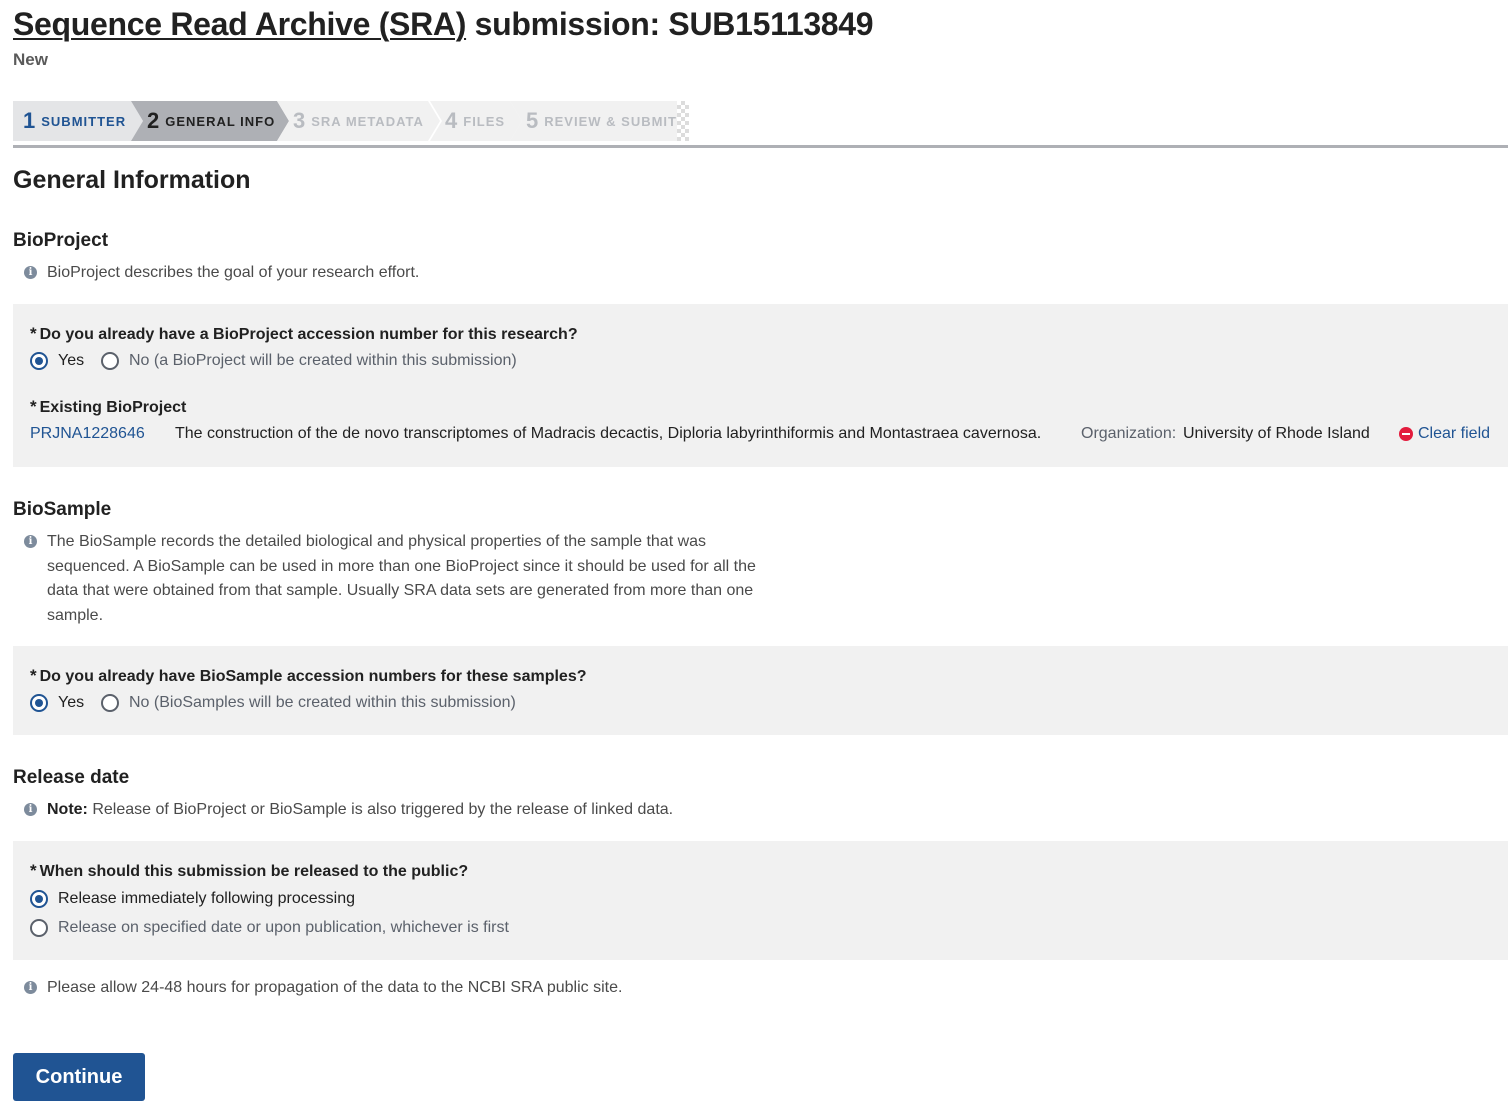  Describe the element at coordinates (113, 407) in the screenshot. I see `existing-bioproject-text: Existing BioProject` at that location.